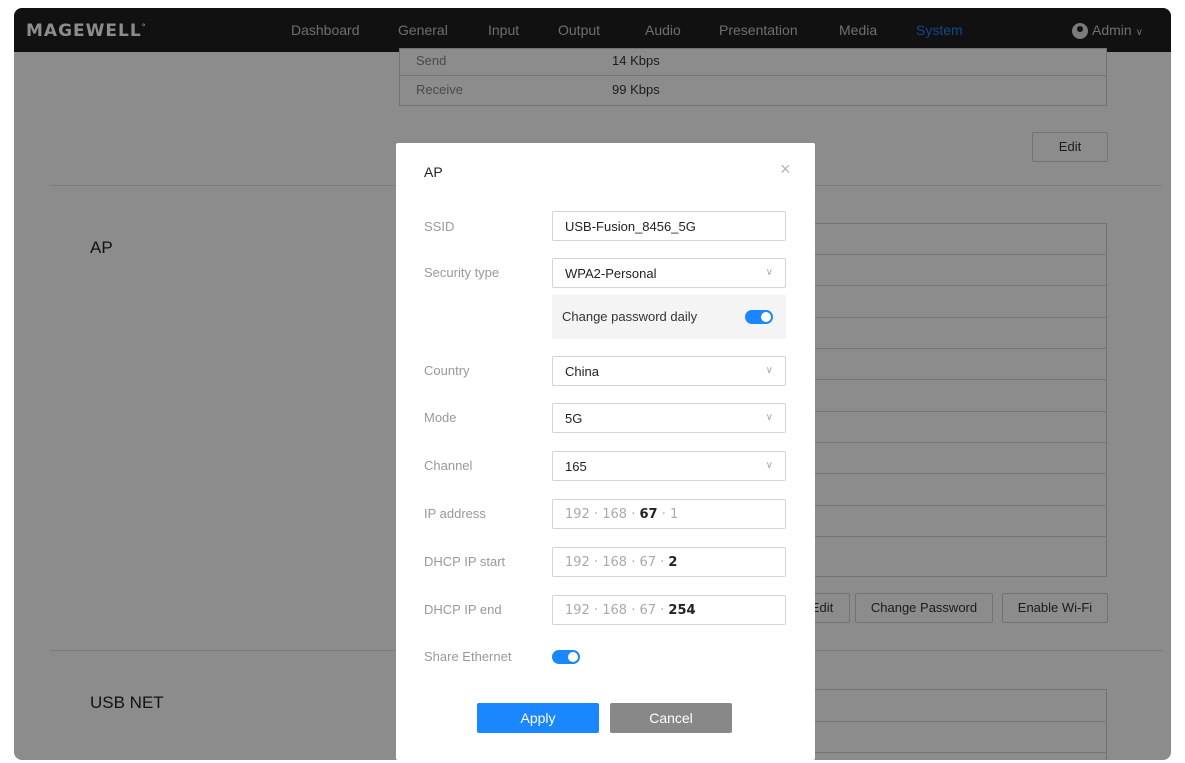 The image size is (1185, 763). I want to click on security-type-label: Security type, so click(462, 272).